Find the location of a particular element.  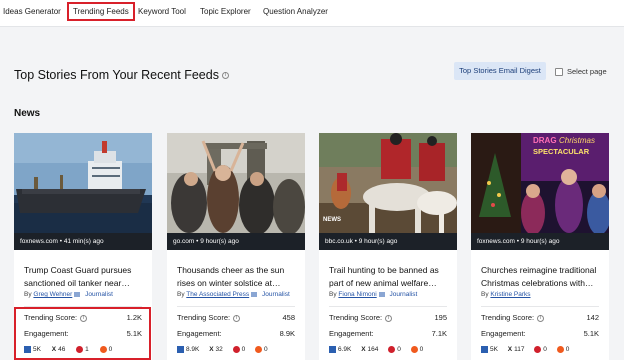

x-count: 117 is located at coordinates (519, 350).